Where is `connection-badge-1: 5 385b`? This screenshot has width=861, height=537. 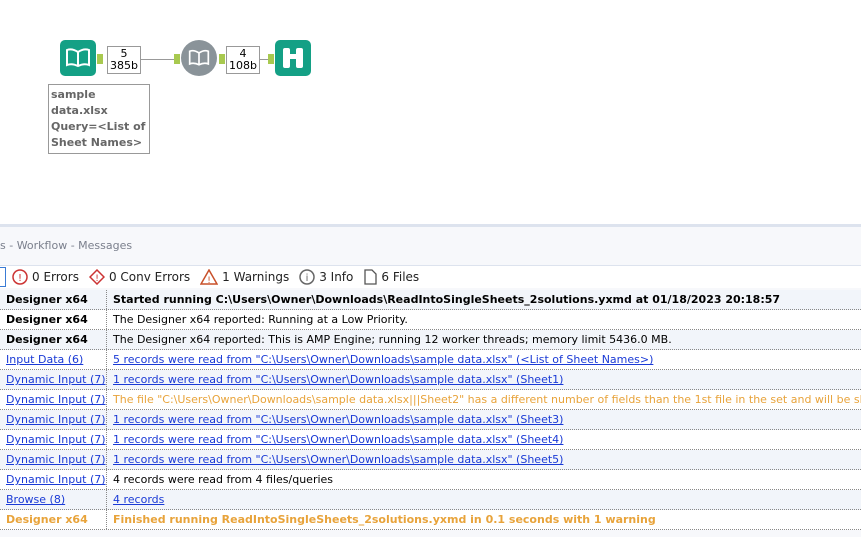 connection-badge-1: 5 385b is located at coordinates (124, 60).